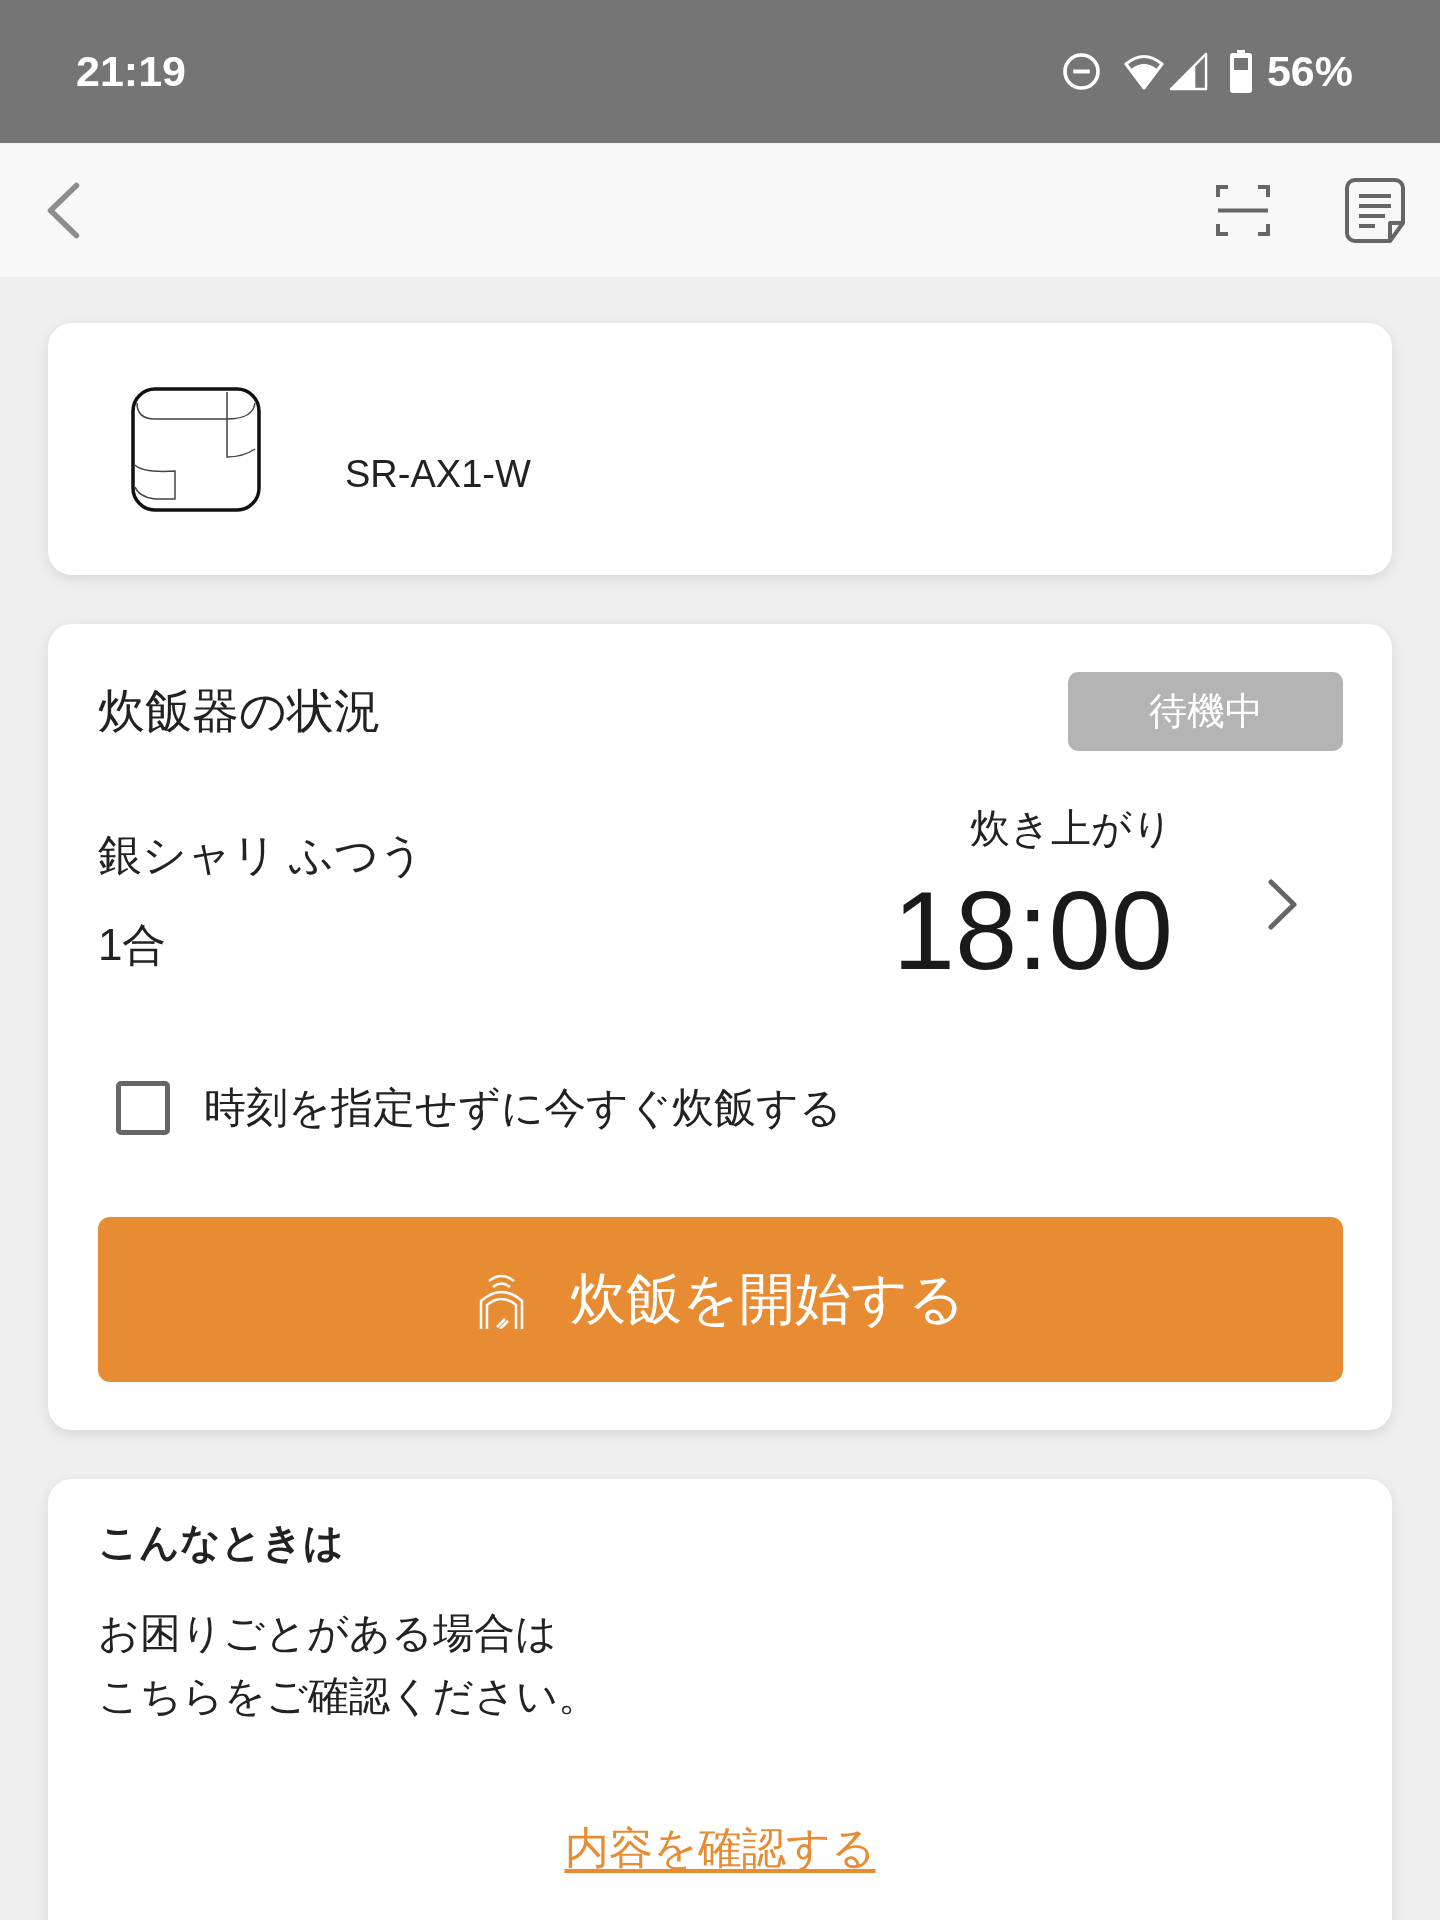 The height and width of the screenshot is (1920, 1440). I want to click on rice-amount: 1合, so click(132, 945).